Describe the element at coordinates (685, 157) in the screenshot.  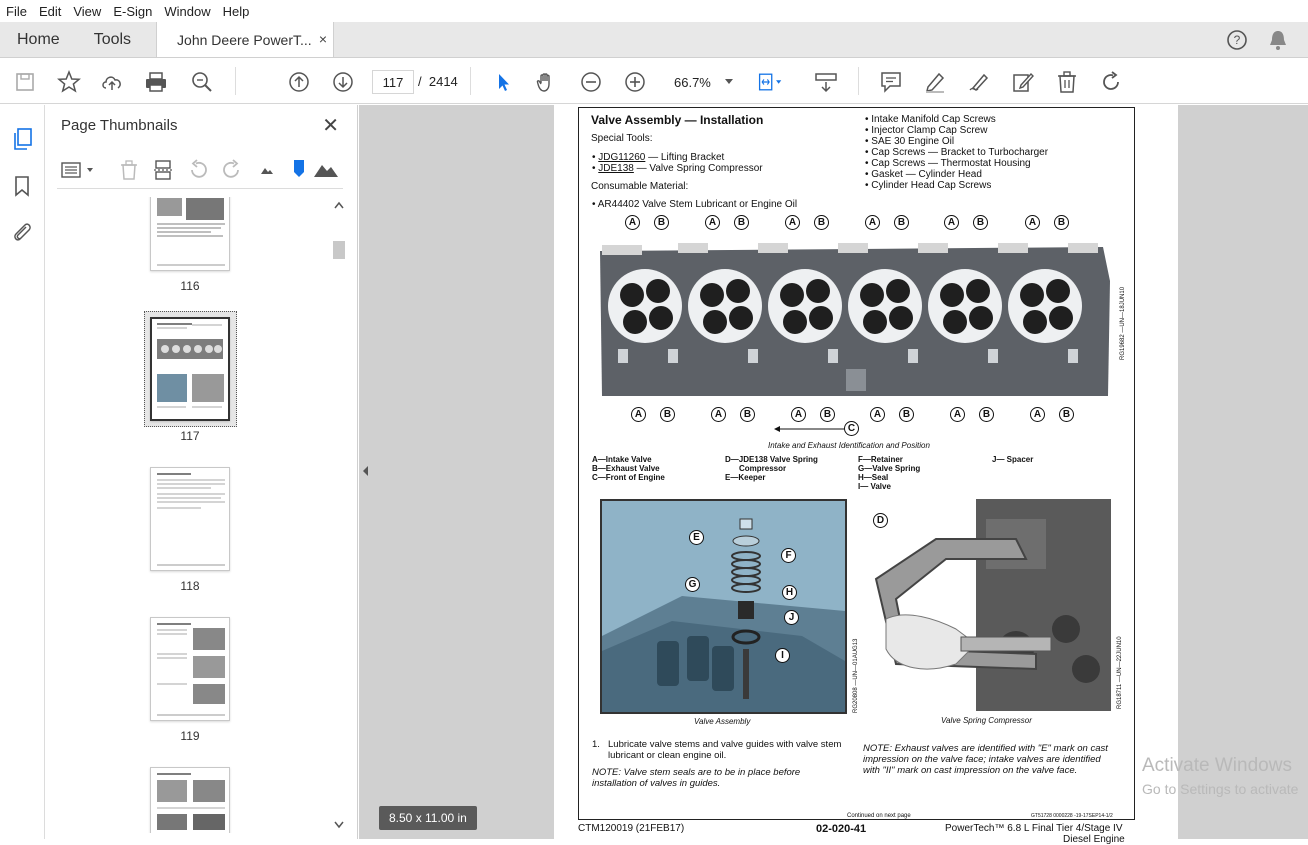
I see `tool-desc: — Lifting Bracket` at that location.